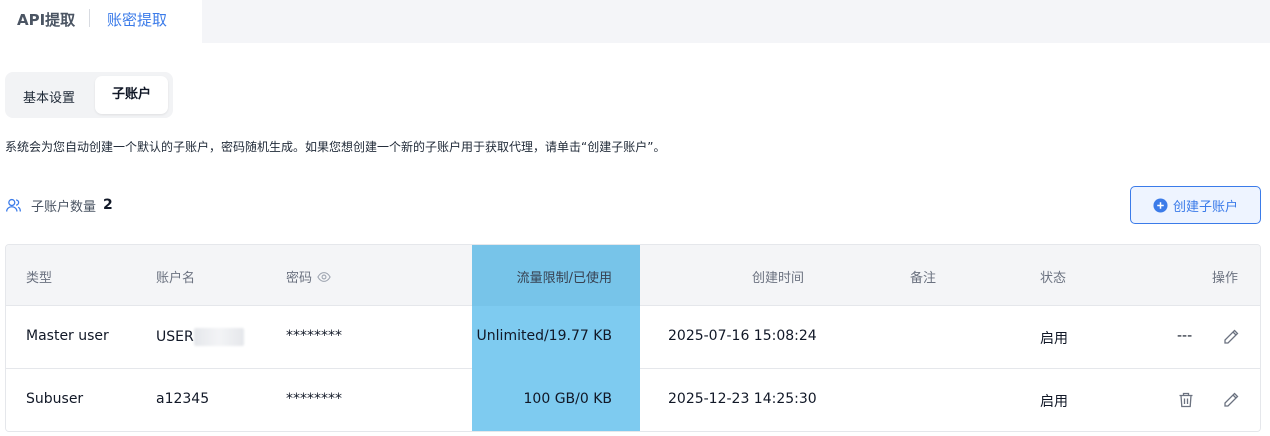 The image size is (1270, 436). What do you see at coordinates (49, 96) in the screenshot?
I see `segment-basic-settings: 基本设置` at bounding box center [49, 96].